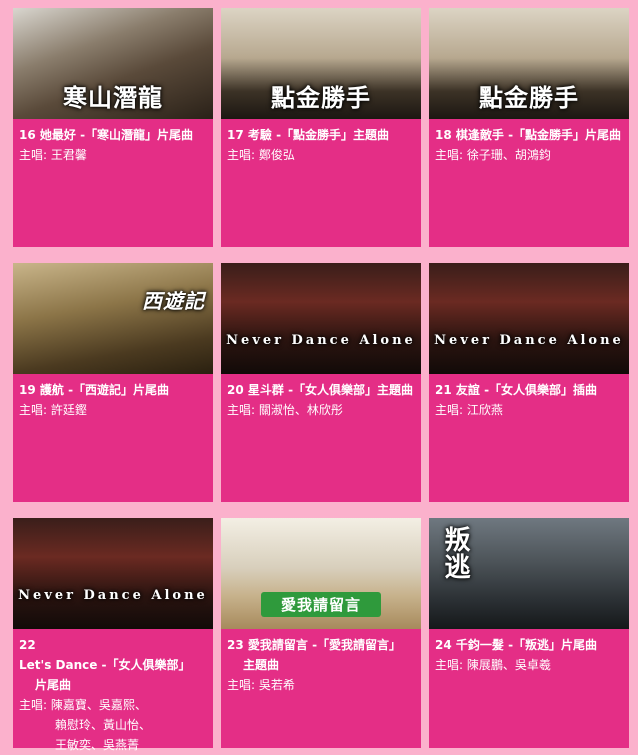  Describe the element at coordinates (261, 155) in the screenshot. I see `song-singers: 主唱: 鄭俊弘` at that location.